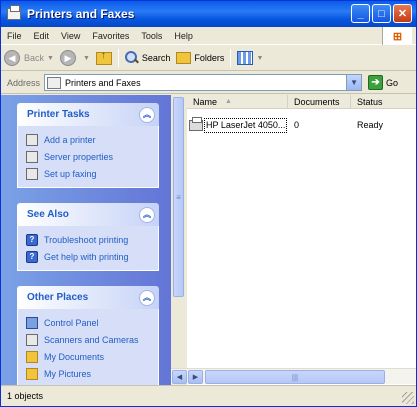  I want to click on folders-label: Folders, so click(209, 58).